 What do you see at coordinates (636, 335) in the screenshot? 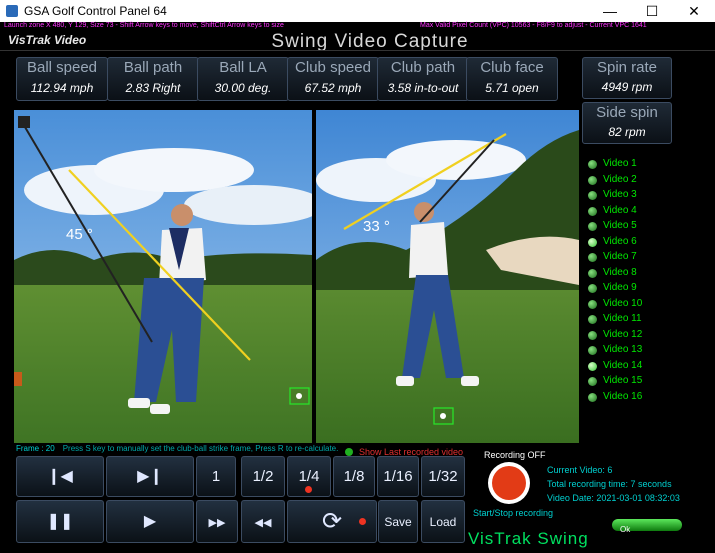
I see `video-list-item-12: Video 12` at bounding box center [636, 335].